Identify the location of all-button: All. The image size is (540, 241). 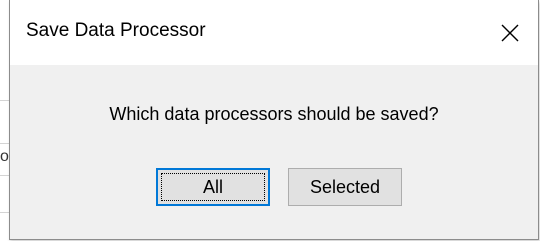
(213, 187).